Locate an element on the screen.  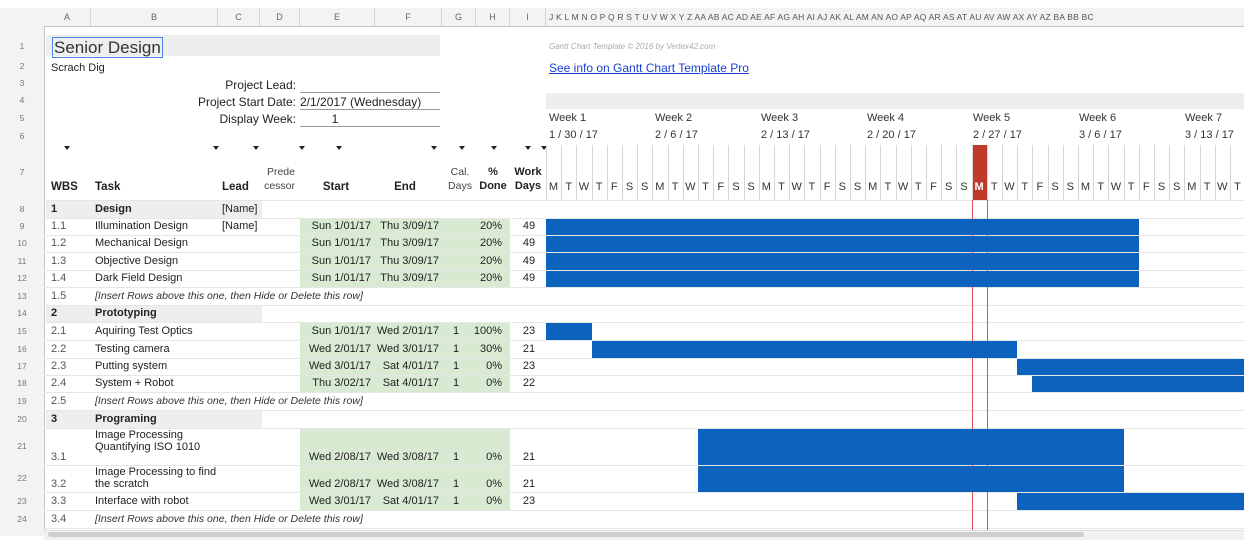
row-number-22: 22 is located at coordinates (22, 478).